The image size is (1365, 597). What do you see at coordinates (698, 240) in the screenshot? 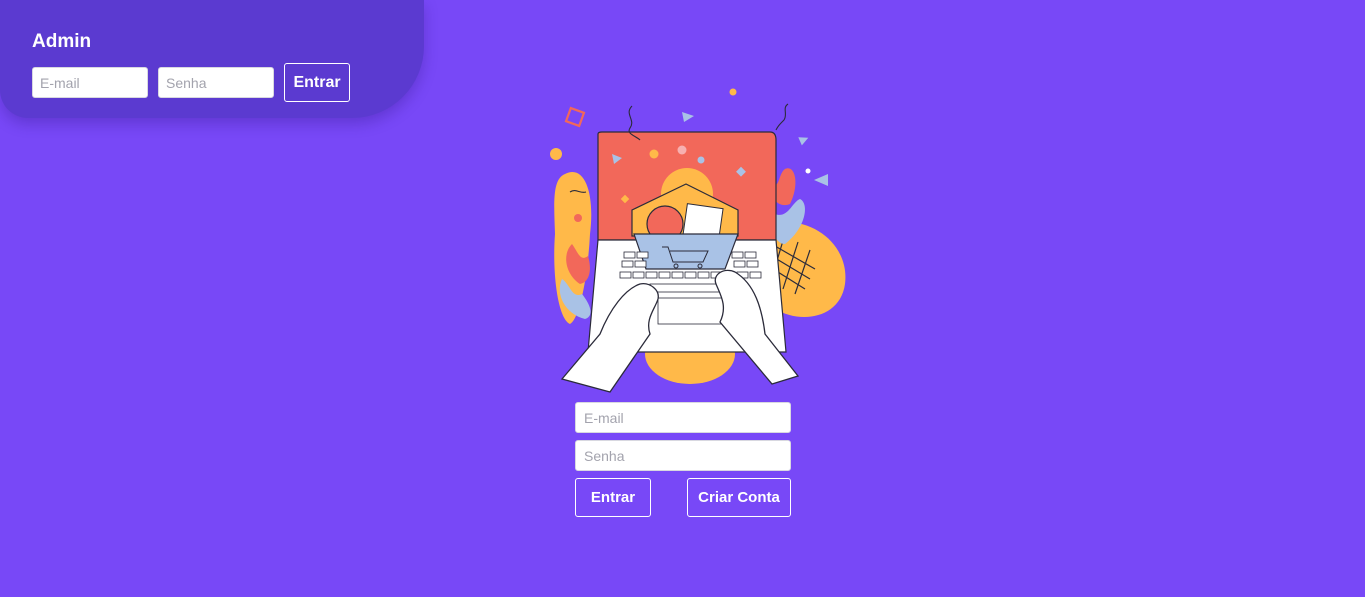
I see `laptop-shopping-illustration` at bounding box center [698, 240].